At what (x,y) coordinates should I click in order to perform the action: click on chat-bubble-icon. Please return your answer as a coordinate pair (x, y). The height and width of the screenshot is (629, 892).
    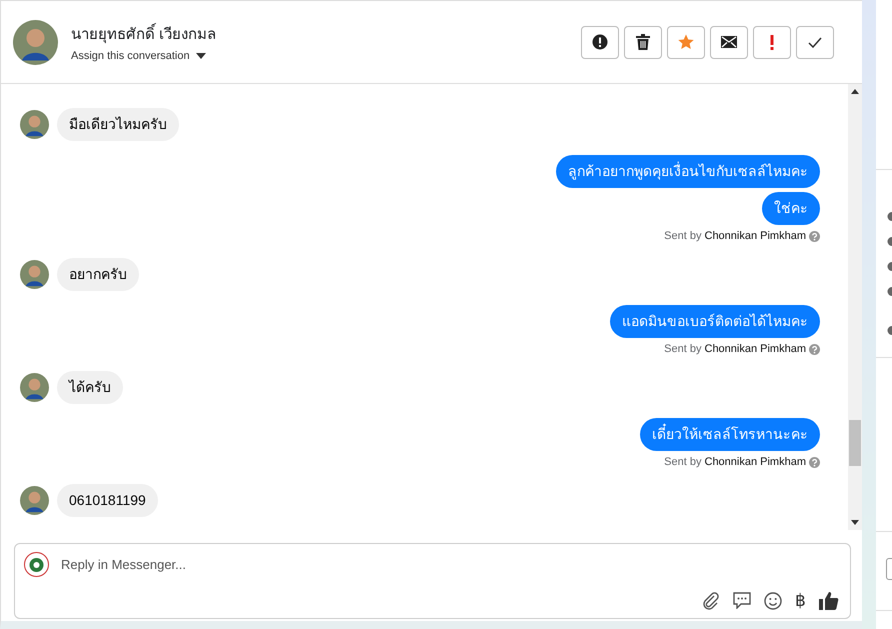
    Looking at the image, I should click on (742, 600).